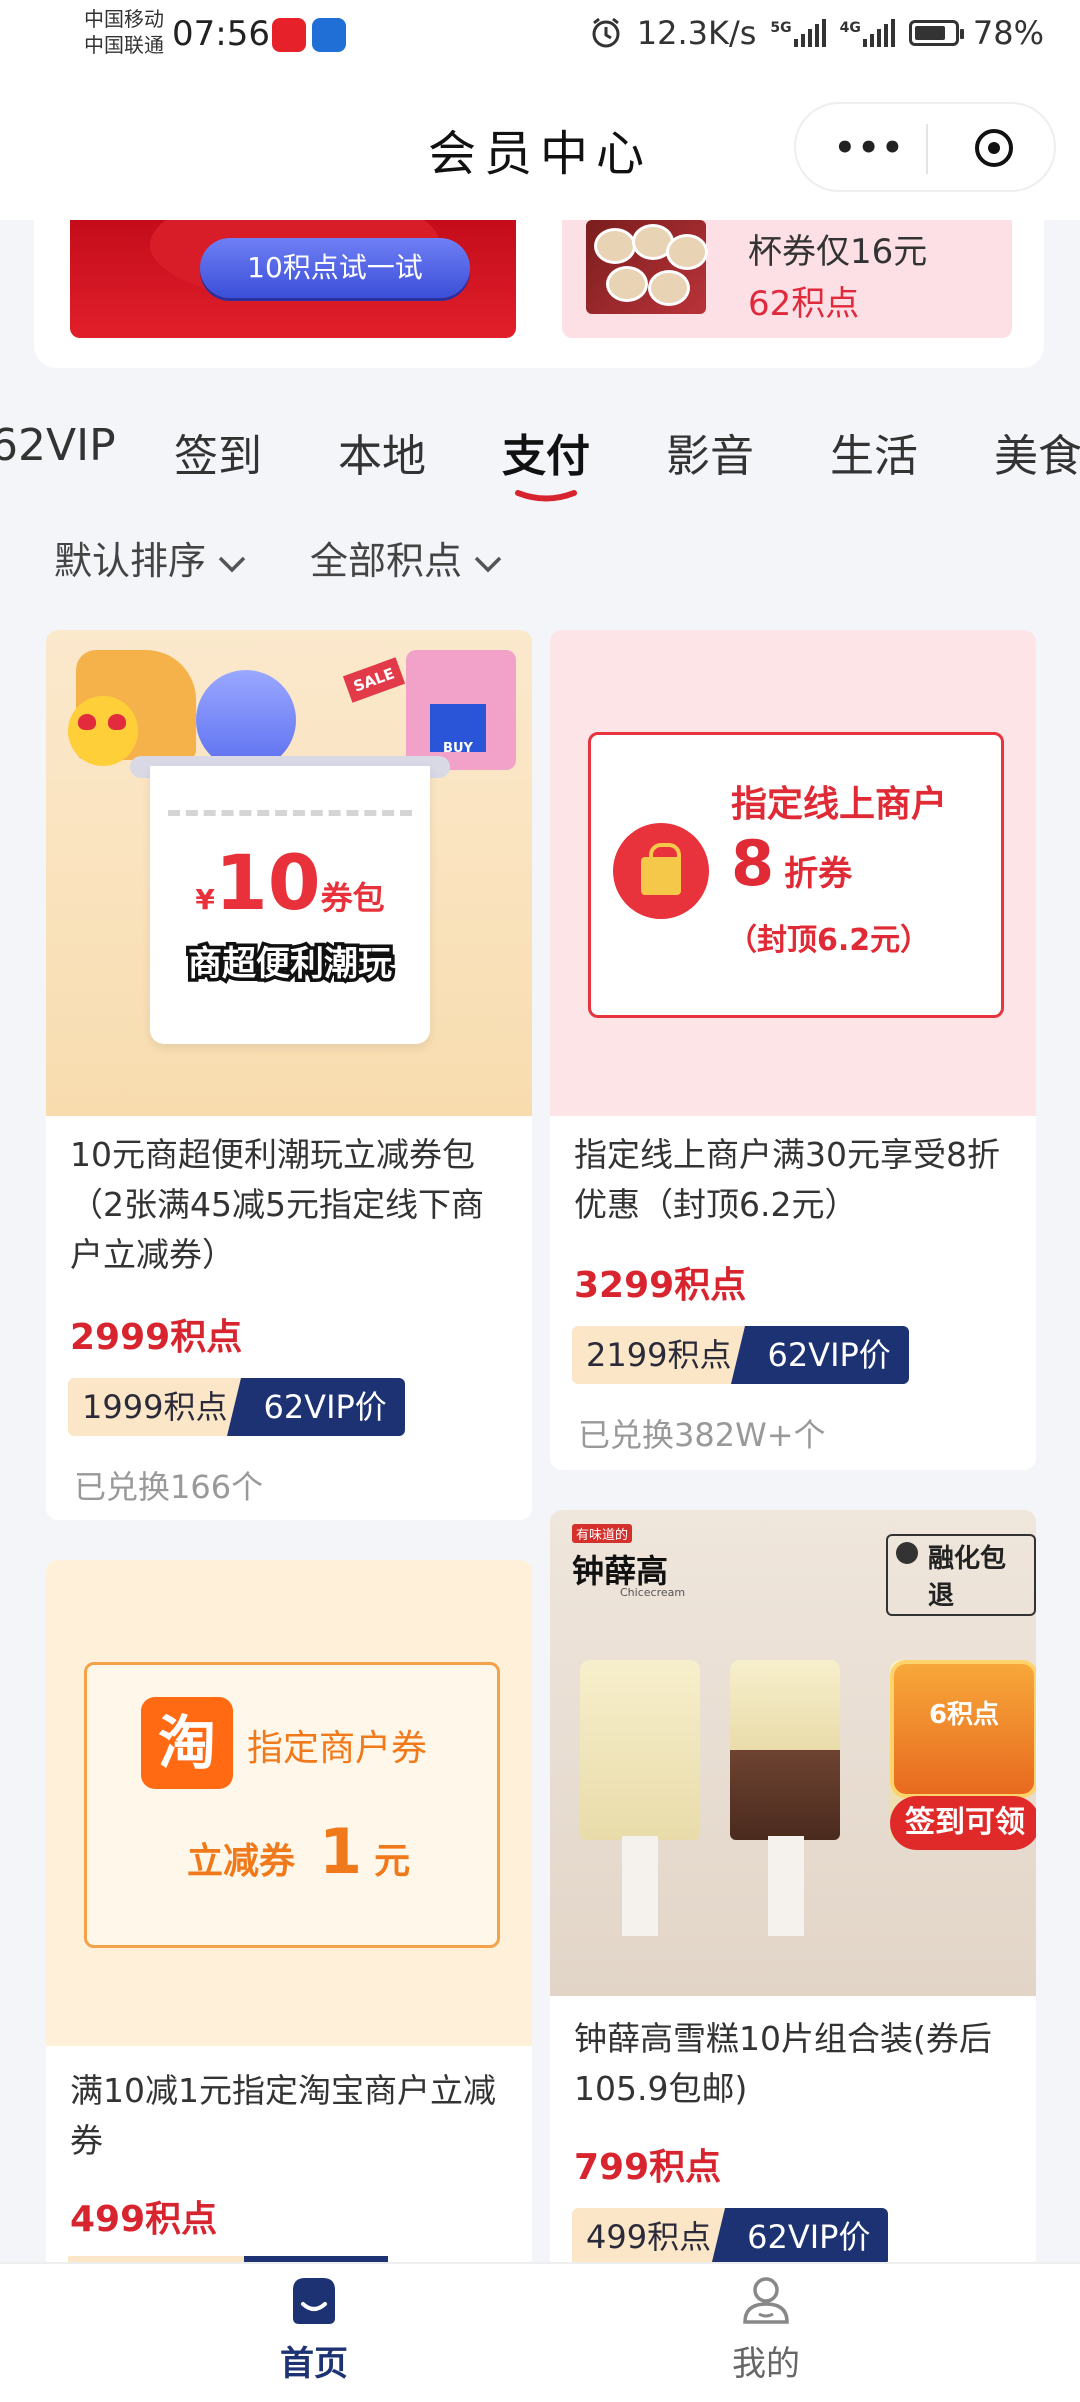 Image resolution: width=1080 pixels, height=2402 pixels. What do you see at coordinates (58, 445) in the screenshot?
I see `tab-62vip: 62VIP` at bounding box center [58, 445].